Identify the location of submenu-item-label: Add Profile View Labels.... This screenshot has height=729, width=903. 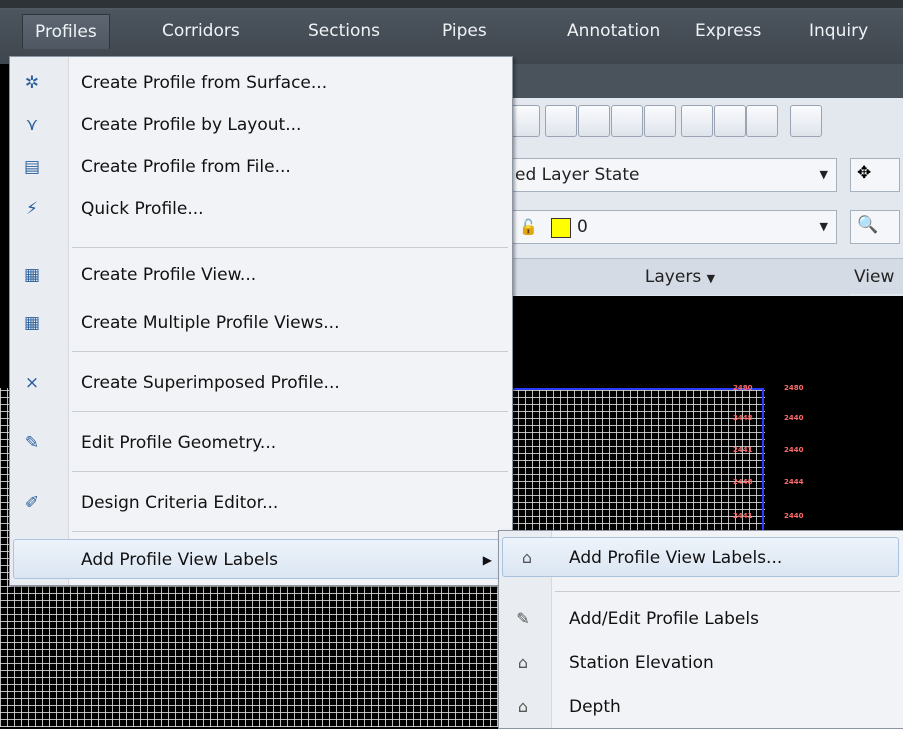
(676, 558).